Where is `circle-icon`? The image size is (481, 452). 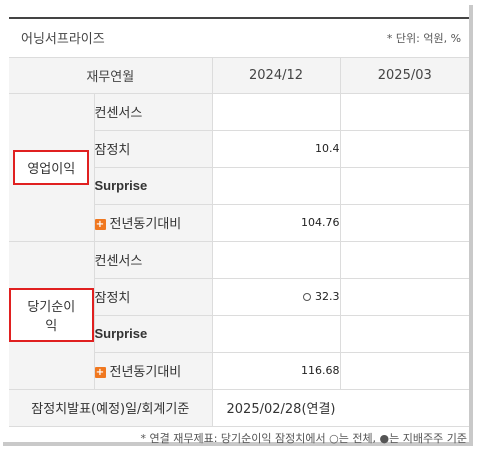
circle-icon is located at coordinates (307, 297).